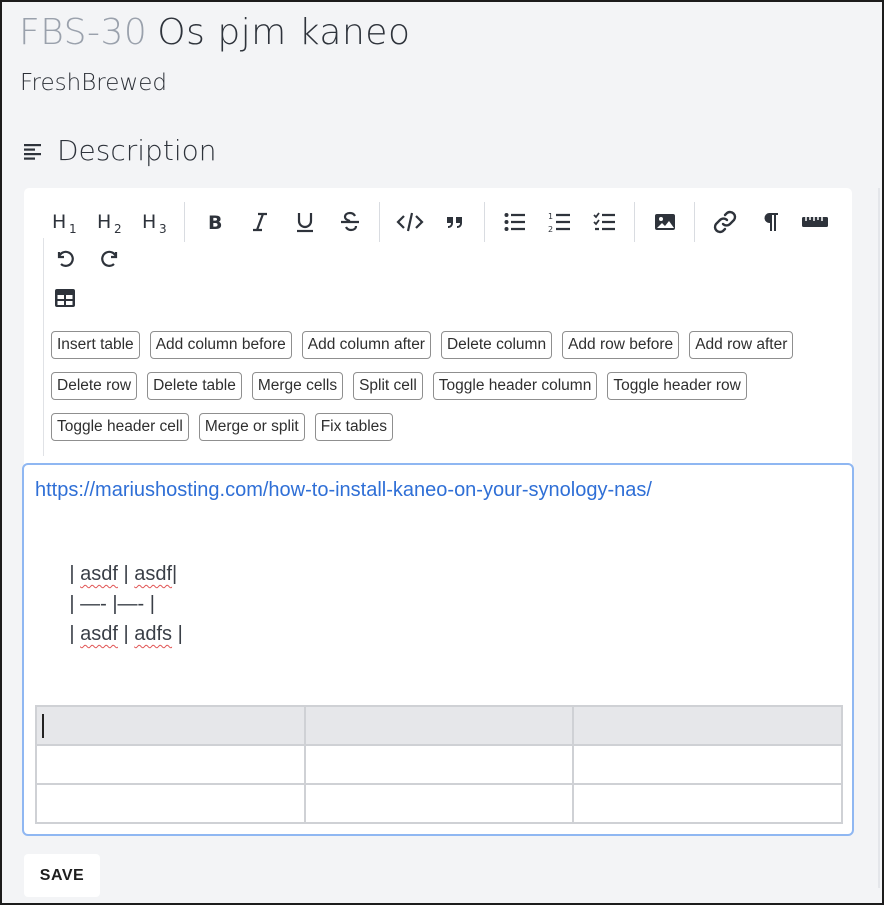 This screenshot has width=884, height=905. What do you see at coordinates (724, 222) in the screenshot?
I see `link-icon` at bounding box center [724, 222].